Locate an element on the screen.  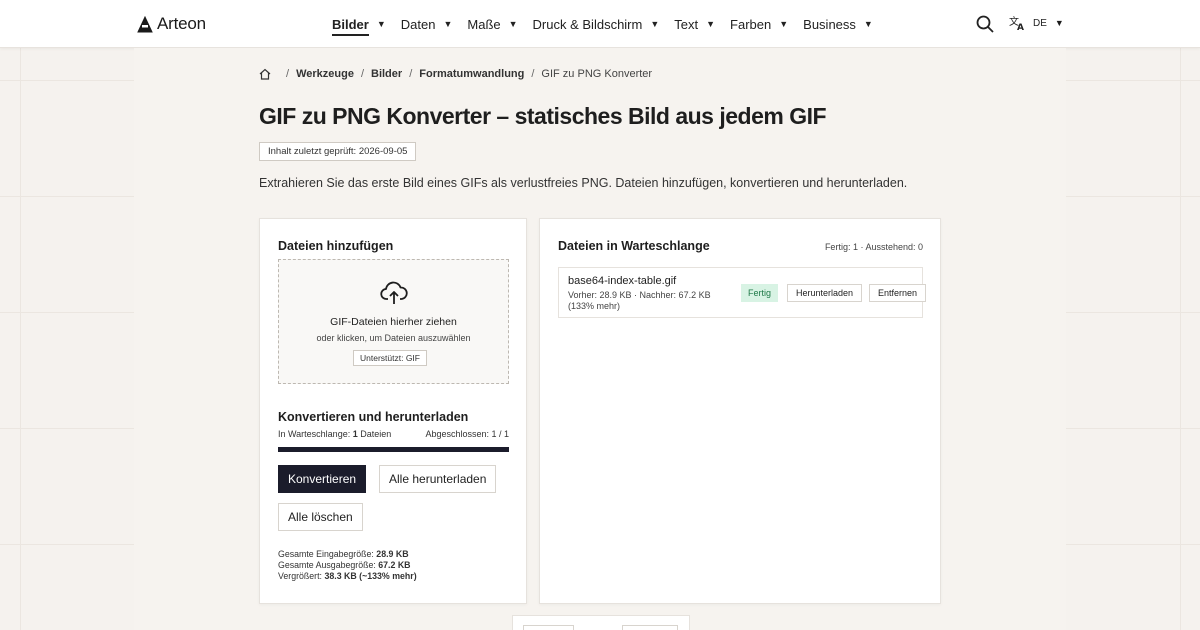
clear-all-button: Alle löschen is located at coordinates (320, 517).